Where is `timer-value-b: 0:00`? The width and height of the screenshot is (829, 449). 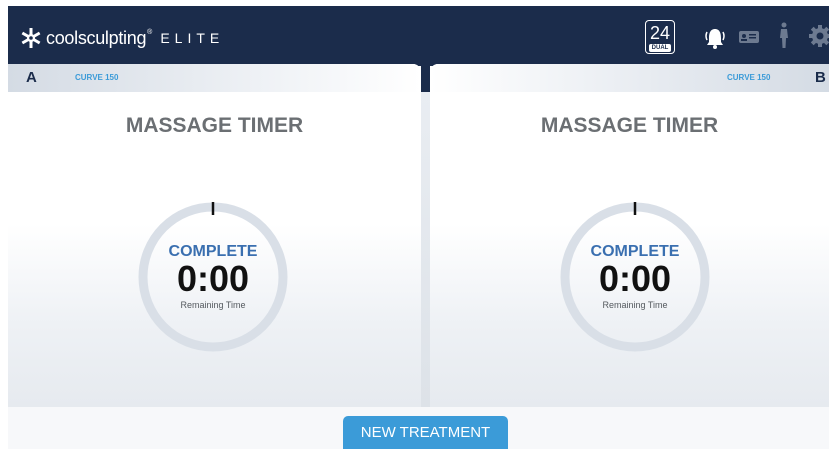 timer-value-b: 0:00 is located at coordinates (635, 278).